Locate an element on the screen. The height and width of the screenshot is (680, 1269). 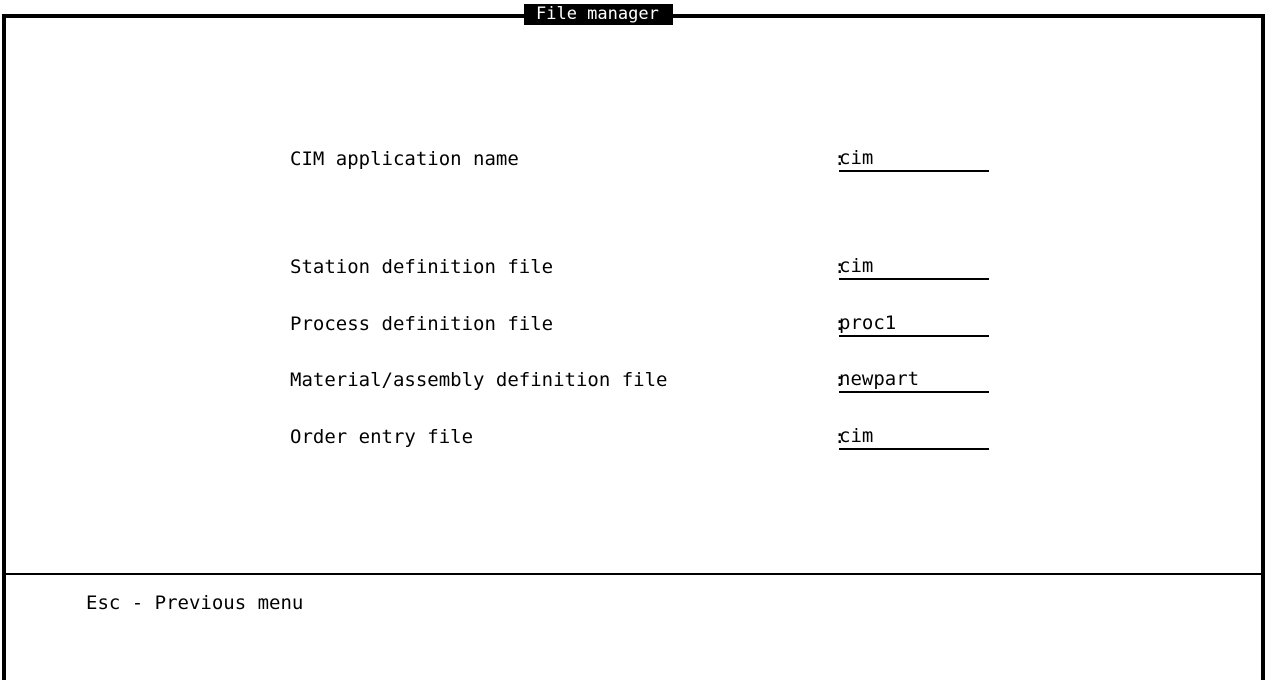
escape-previous-menu-hint: Esc - Previous menu is located at coordinates (195, 603).